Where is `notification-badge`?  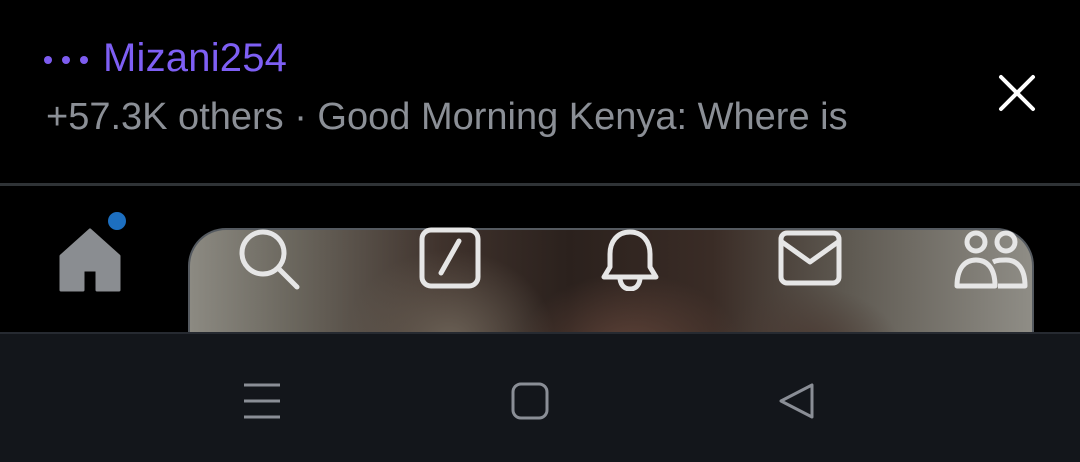
notification-badge is located at coordinates (117, 221).